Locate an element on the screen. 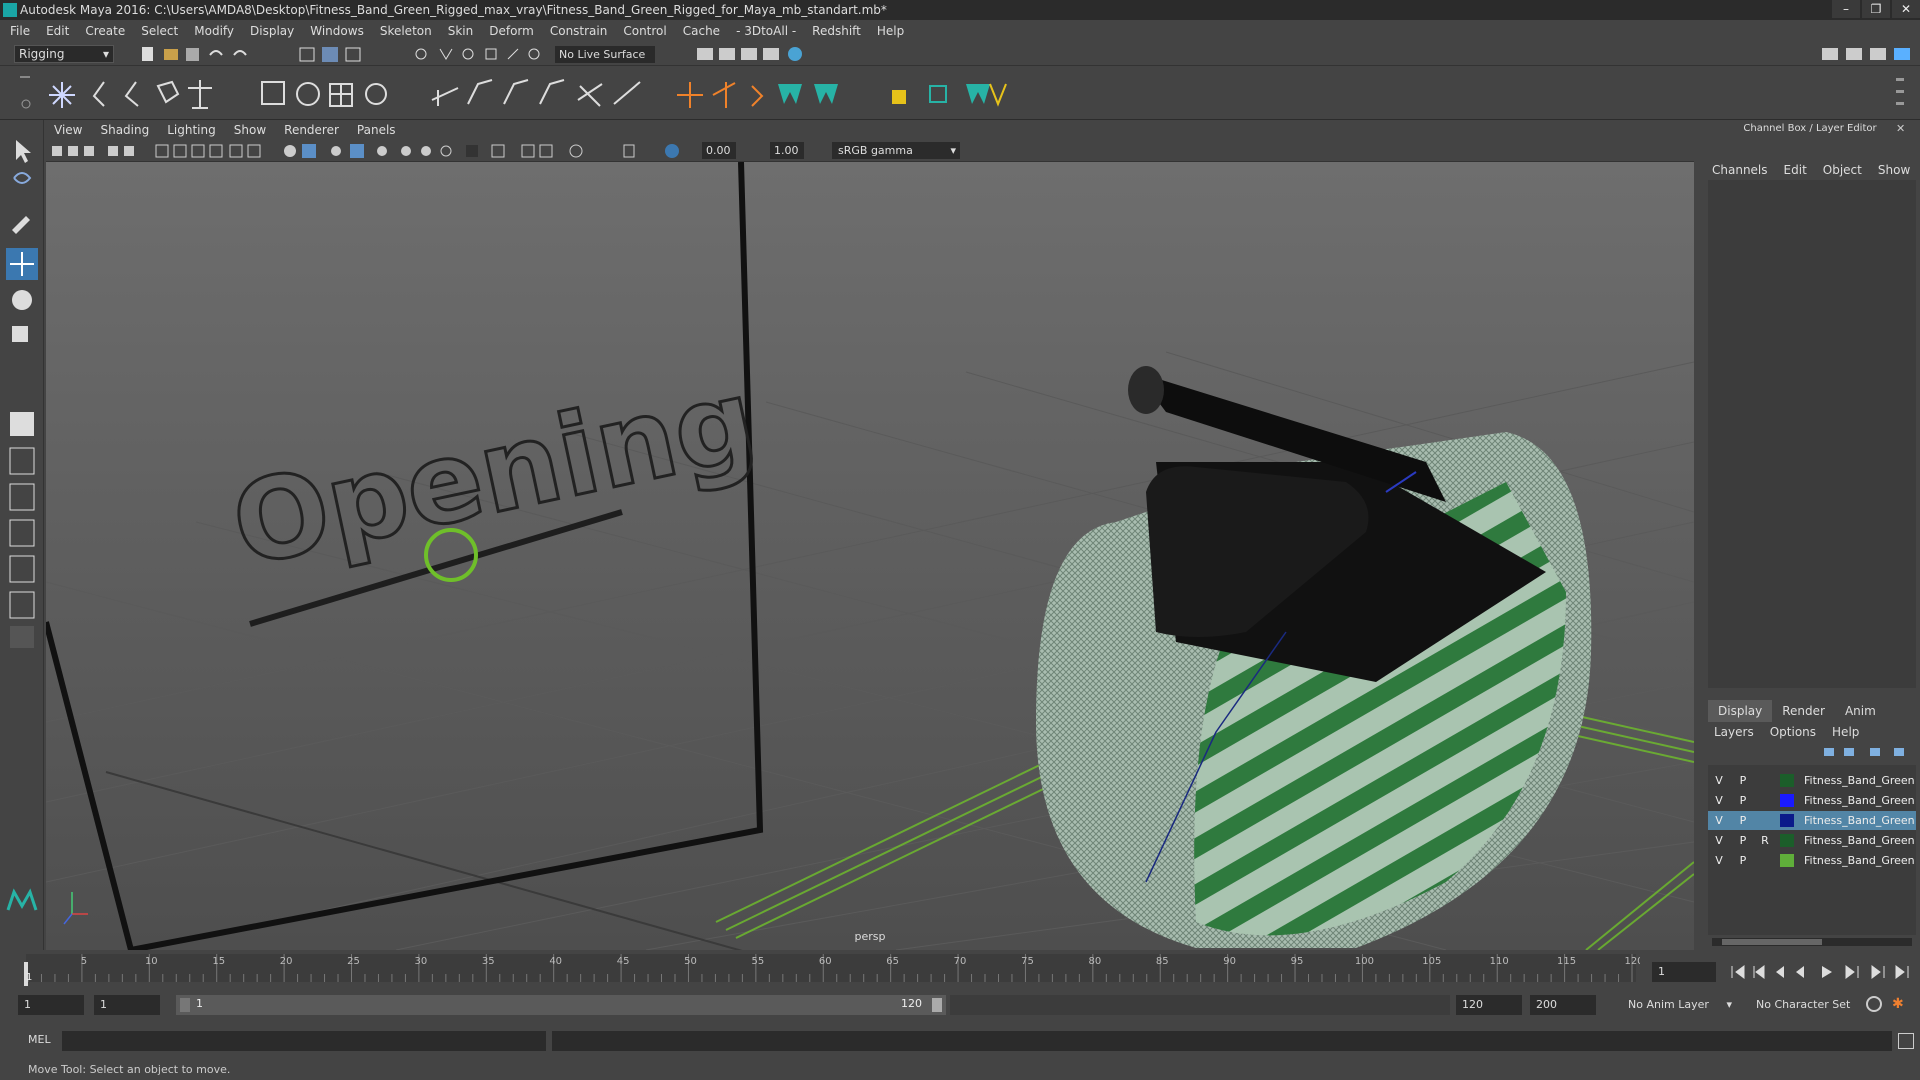 This screenshot has width=1920, height=1080. playback-end-field: 120 is located at coordinates (1489, 1005).